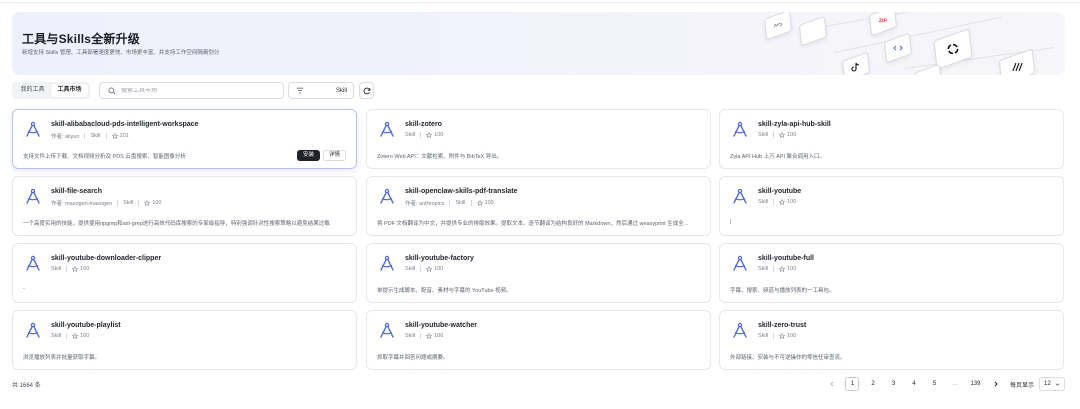  I want to click on page-number-button: 3, so click(893, 384).